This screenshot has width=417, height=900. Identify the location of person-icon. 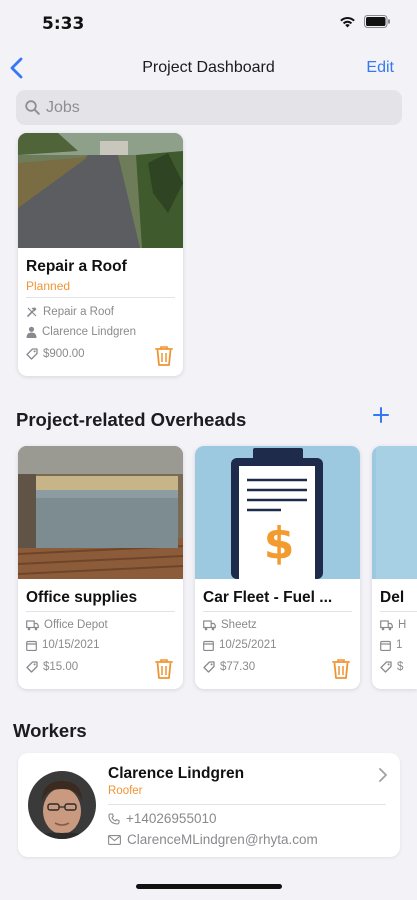
(31, 332).